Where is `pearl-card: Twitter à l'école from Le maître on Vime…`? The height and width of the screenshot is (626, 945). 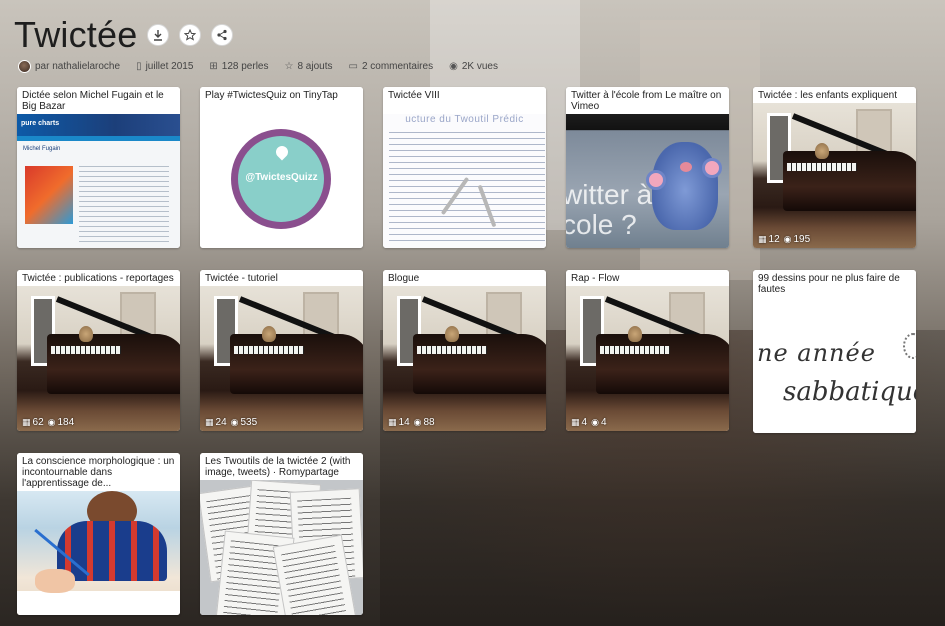 pearl-card: Twitter à l'école from Le maître on Vime… is located at coordinates (647, 167).